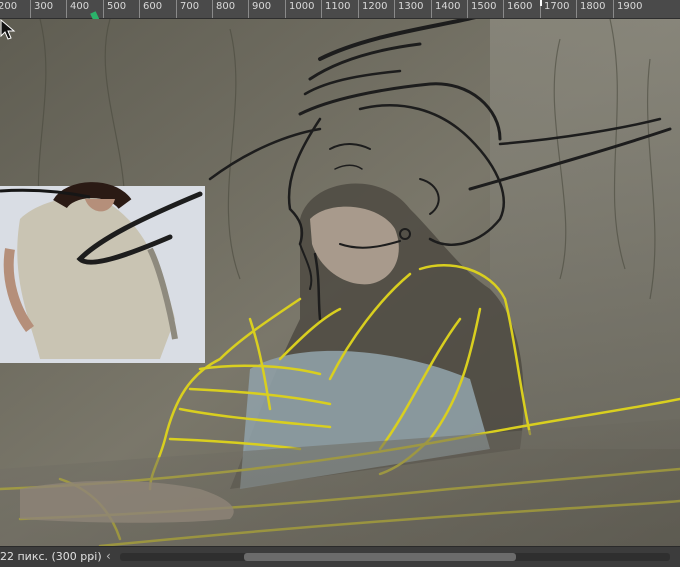  I want to click on ruler-tick: 1000, so click(299, 9).